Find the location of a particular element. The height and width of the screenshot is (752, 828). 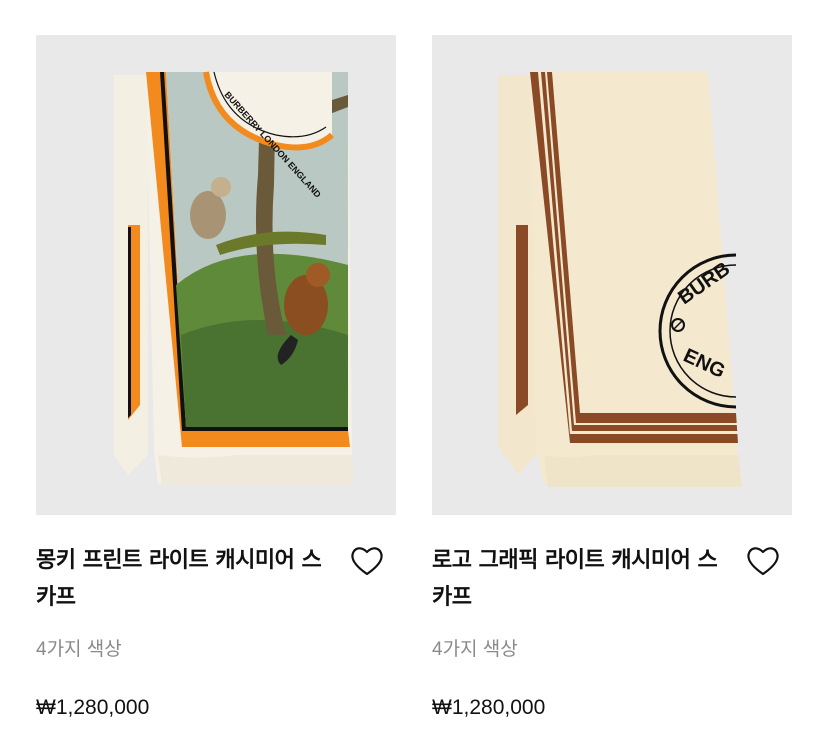

product-title-row: 몽키 프린트 라이트 캐시미어 스카프 is located at coordinates (216, 579).